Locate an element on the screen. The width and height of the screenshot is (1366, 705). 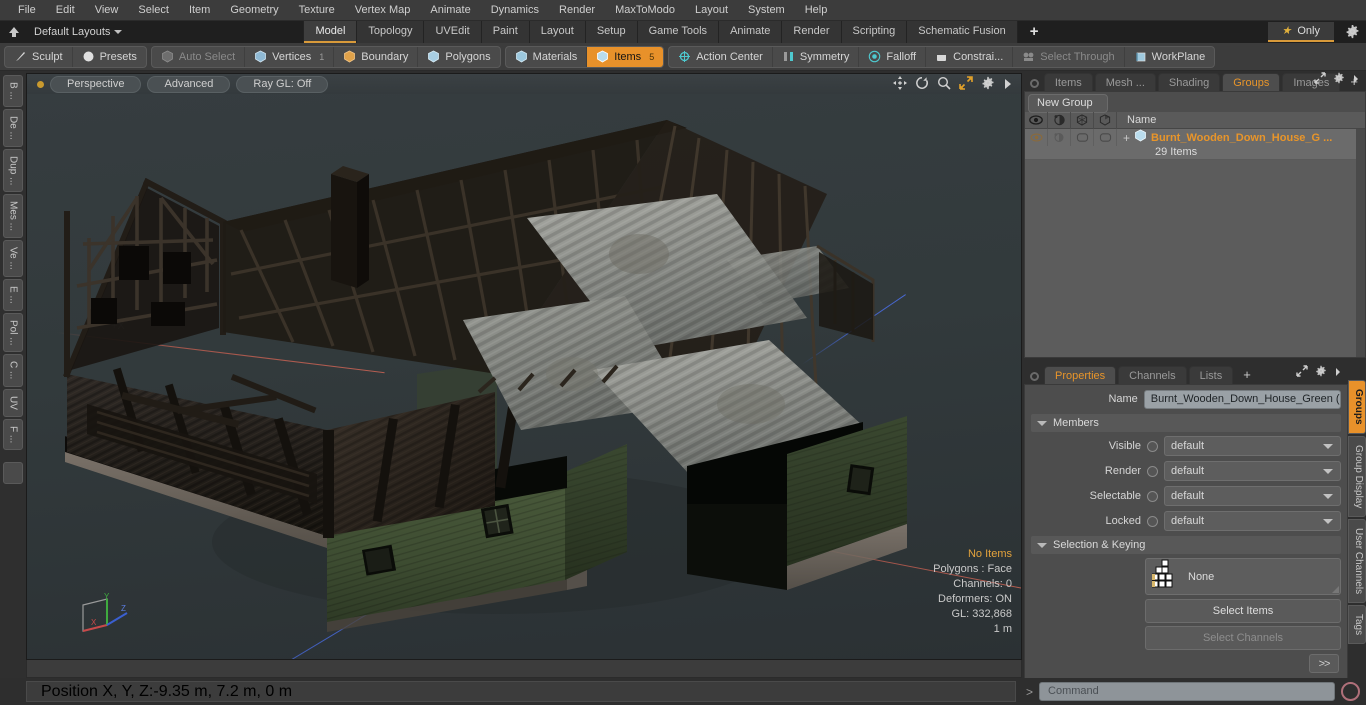
select-items-button: Select Items is located at coordinates (1243, 611).